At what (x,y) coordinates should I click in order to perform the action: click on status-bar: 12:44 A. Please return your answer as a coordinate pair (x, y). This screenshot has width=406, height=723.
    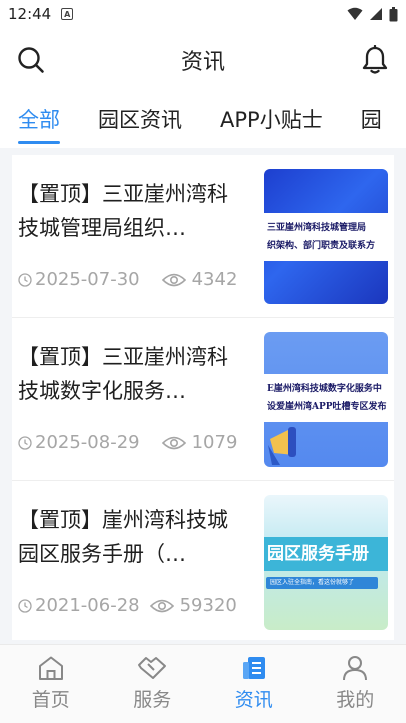
    Looking at the image, I should click on (203, 14).